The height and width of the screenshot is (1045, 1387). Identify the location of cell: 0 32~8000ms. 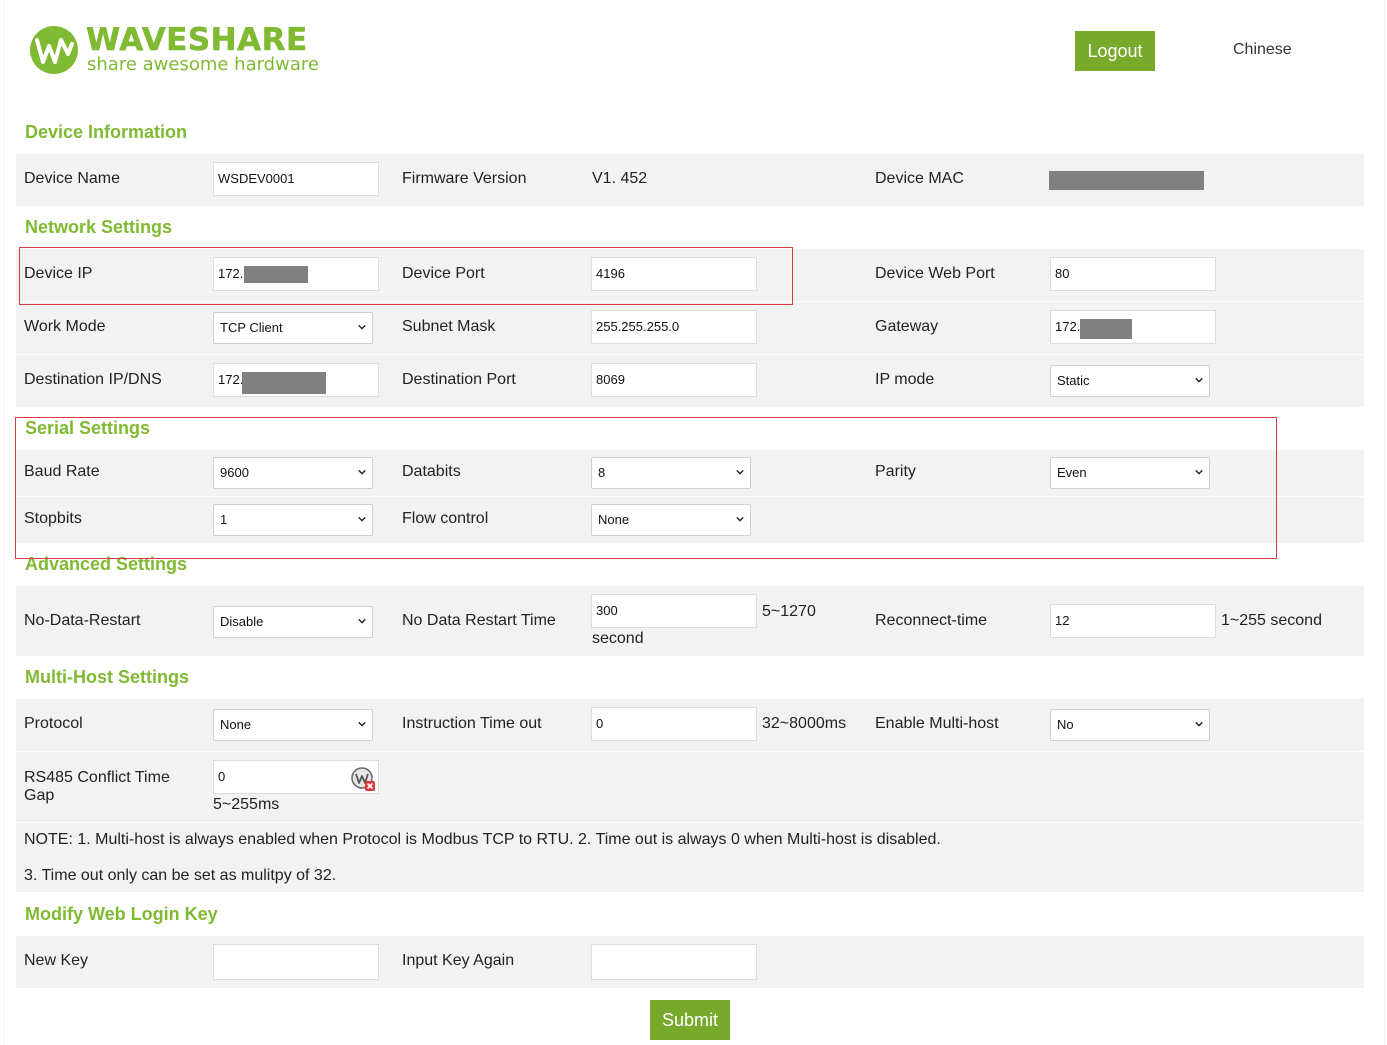
(724, 725).